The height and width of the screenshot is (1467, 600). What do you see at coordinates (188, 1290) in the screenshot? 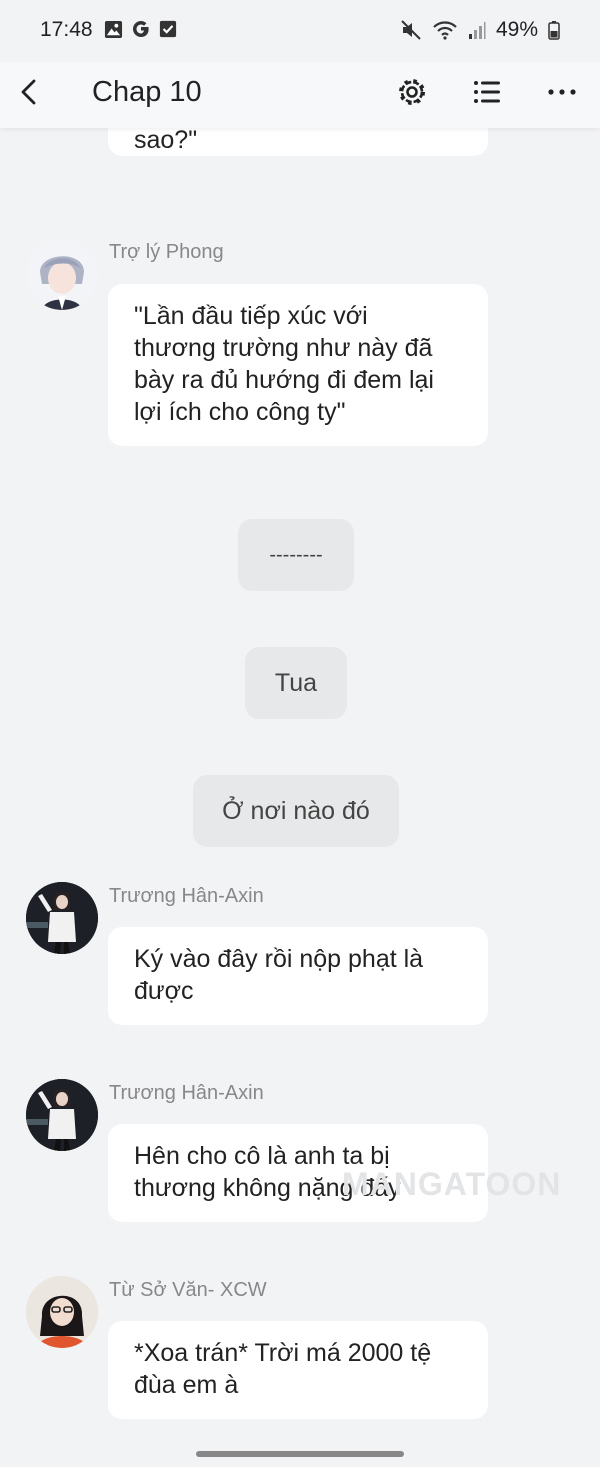
I see `sender-name: Từ Sở Văn- XCW` at bounding box center [188, 1290].